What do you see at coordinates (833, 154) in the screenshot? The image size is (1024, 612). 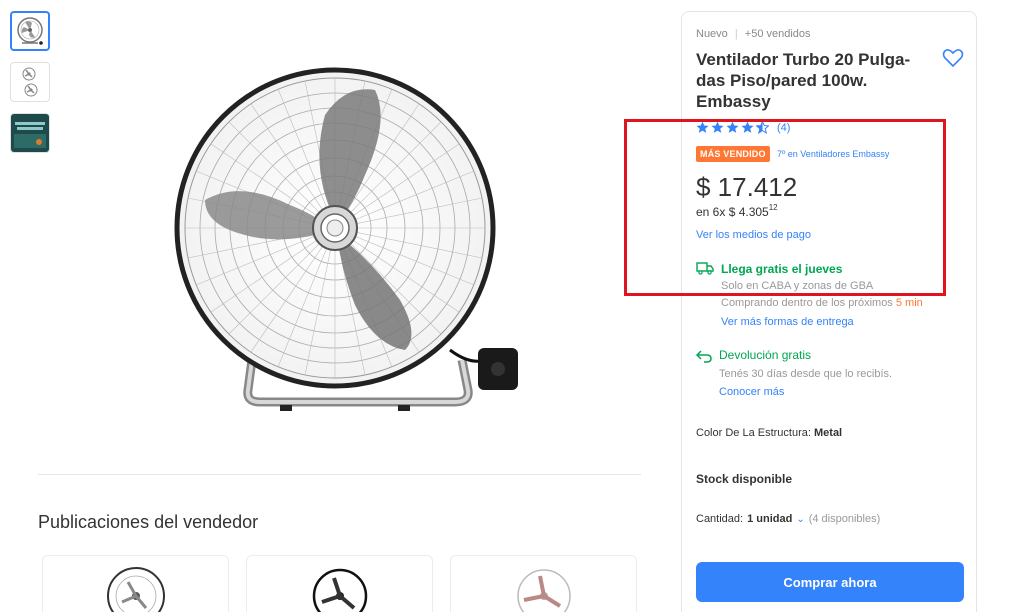 I see `category-rank-link: 7º en Ventiladores Embassy` at bounding box center [833, 154].